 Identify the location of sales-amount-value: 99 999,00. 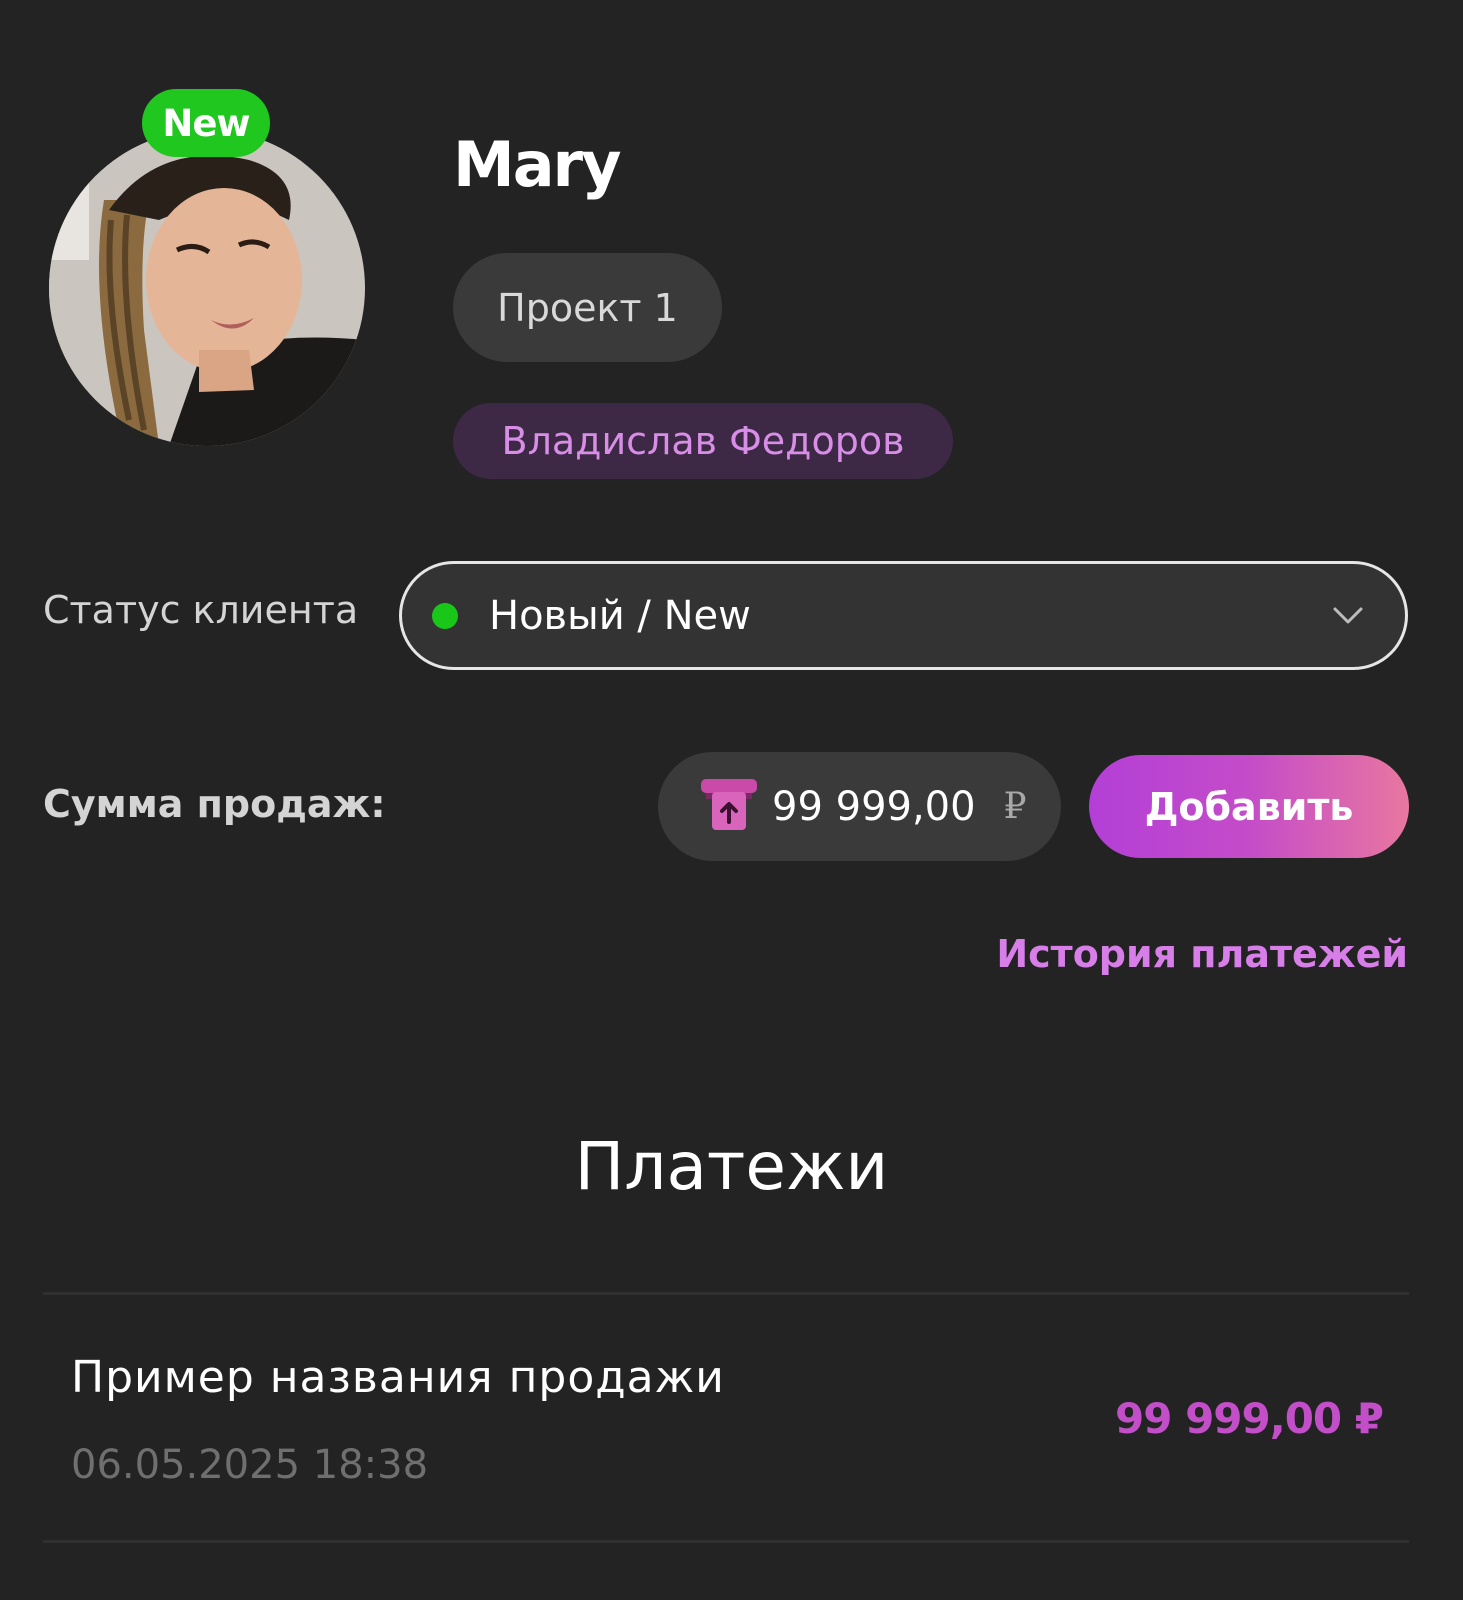
(874, 806).